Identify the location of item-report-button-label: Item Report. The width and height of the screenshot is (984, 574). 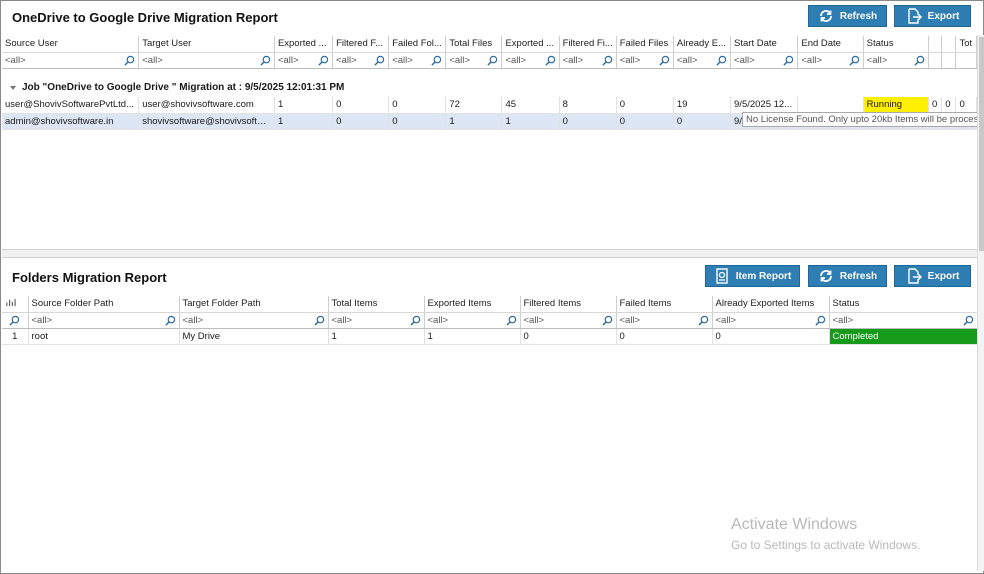
(763, 276).